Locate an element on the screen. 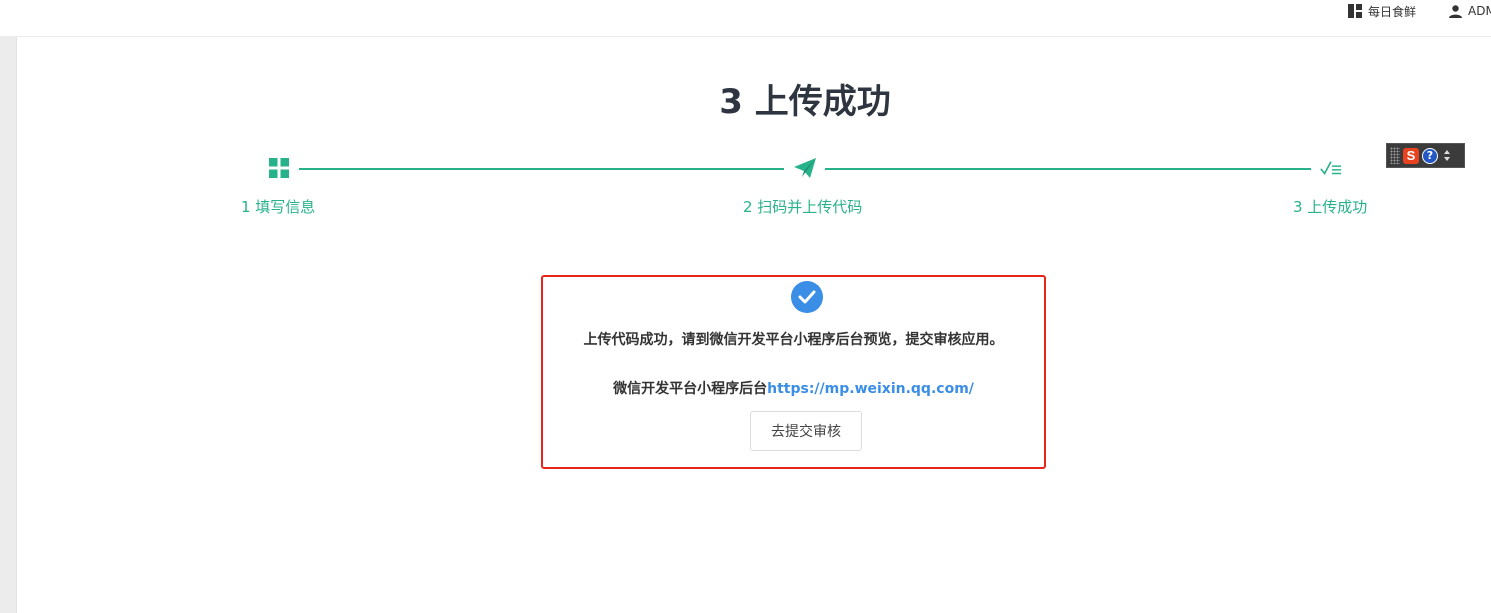 The height and width of the screenshot is (613, 1491). user-icon is located at coordinates (1455, 11).